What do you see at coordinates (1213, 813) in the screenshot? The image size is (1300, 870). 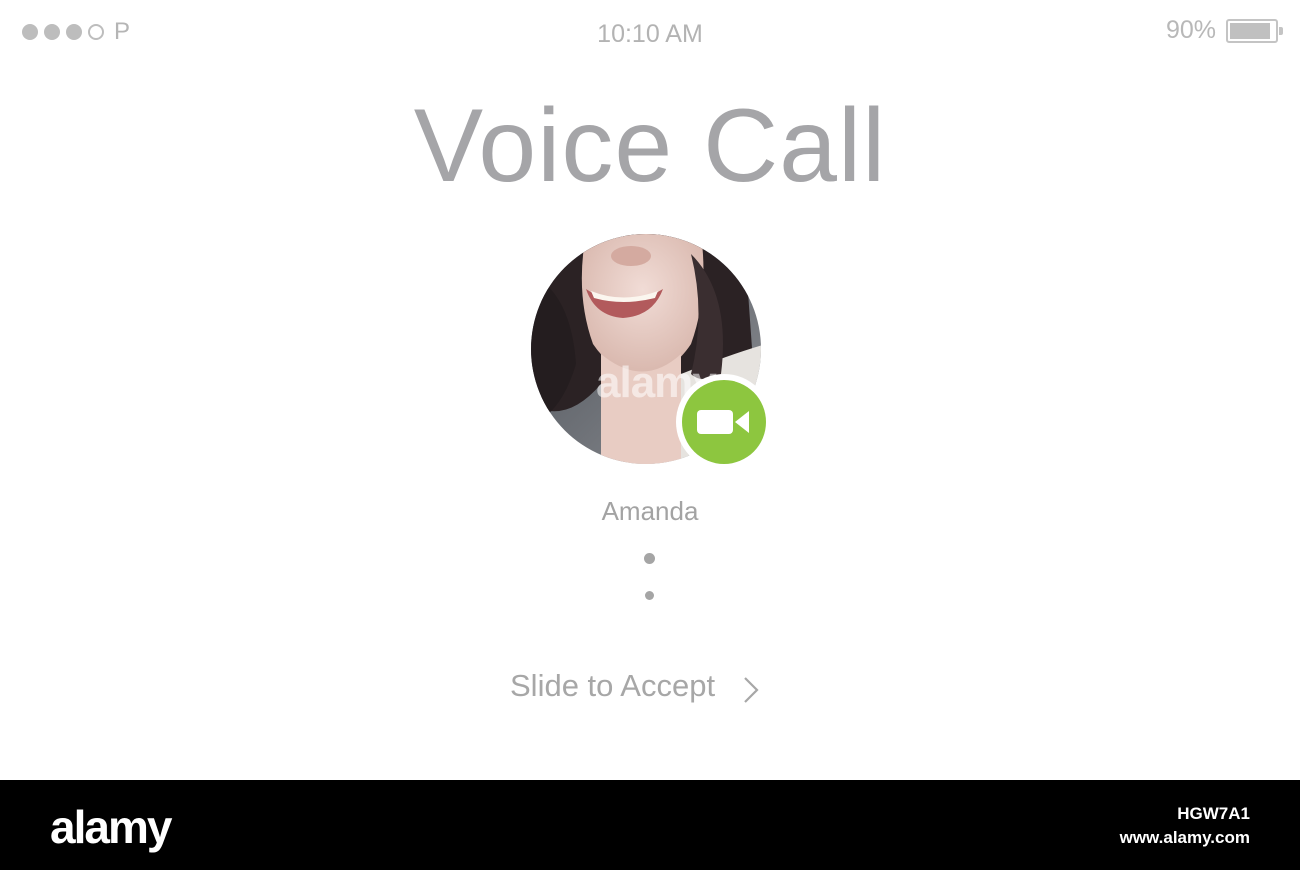 I see `image-id: HGW7A1` at bounding box center [1213, 813].